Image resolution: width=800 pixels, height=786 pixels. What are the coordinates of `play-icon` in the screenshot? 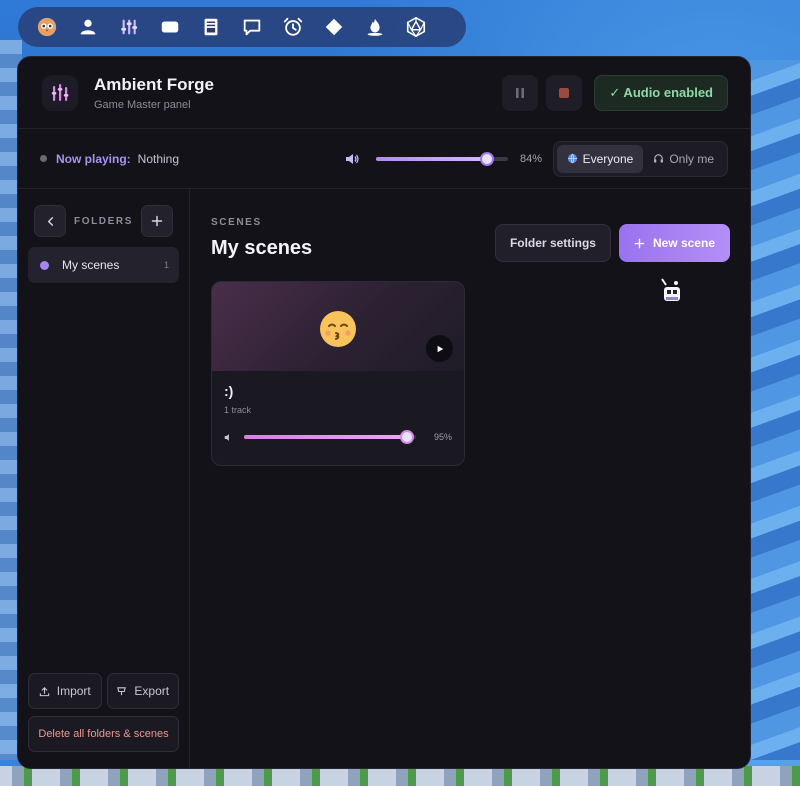 It's located at (440, 348).